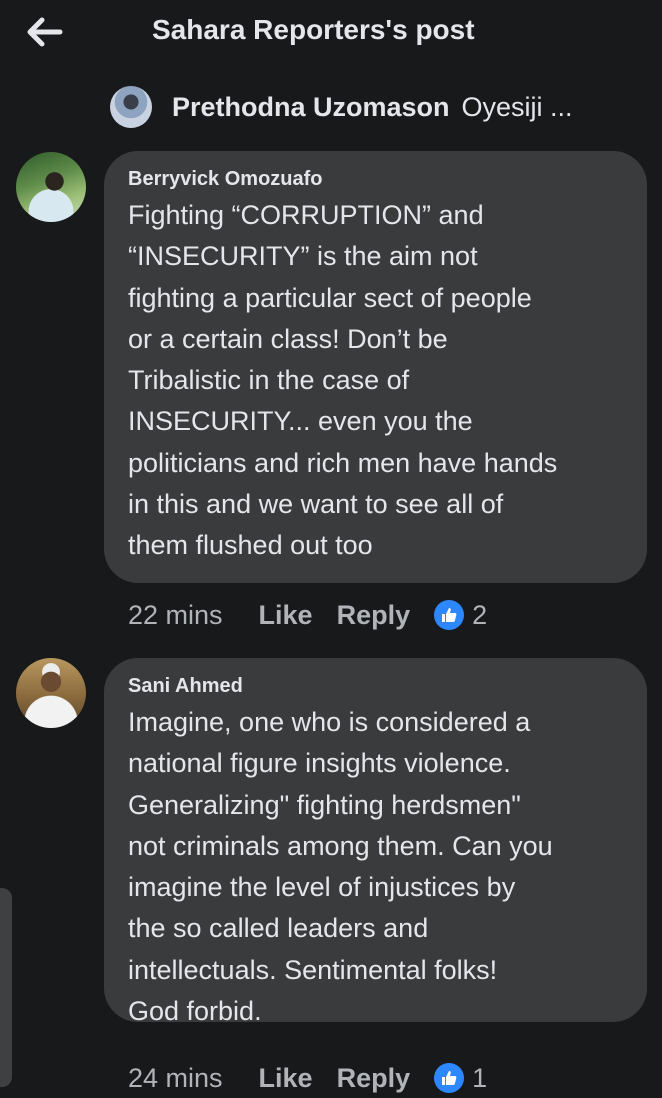  I want to click on back-button, so click(44, 32).